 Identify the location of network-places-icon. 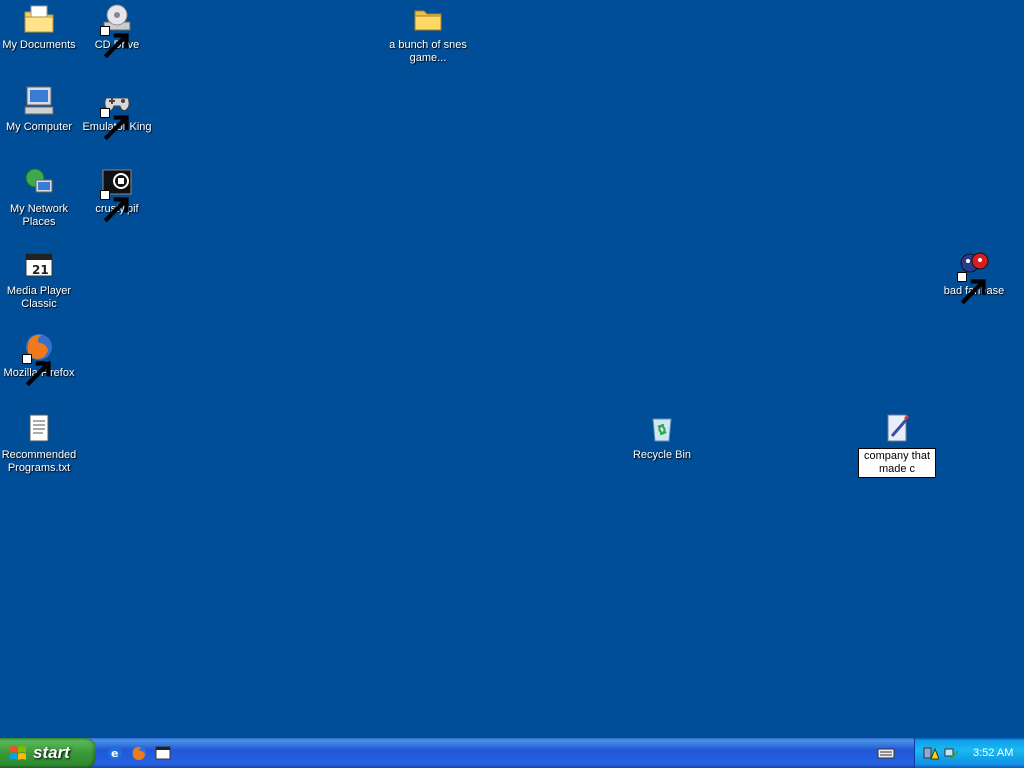
(39, 183).